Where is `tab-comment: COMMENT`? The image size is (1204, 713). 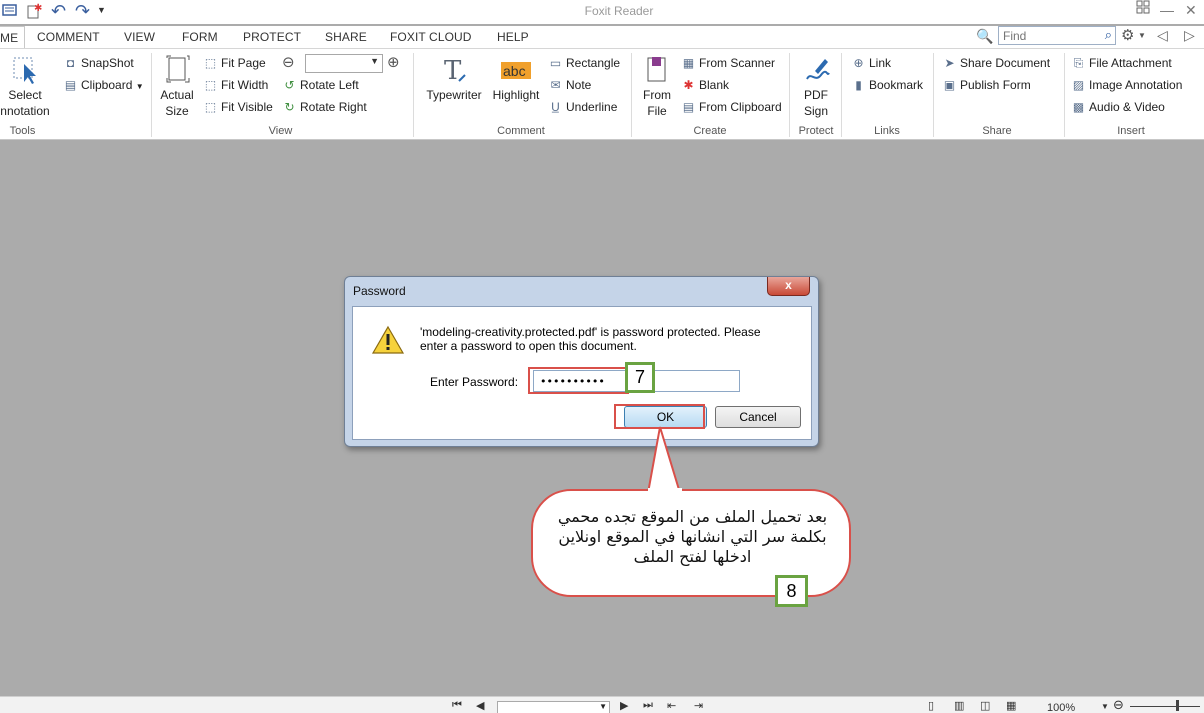
tab-comment: COMMENT is located at coordinates (68, 37).